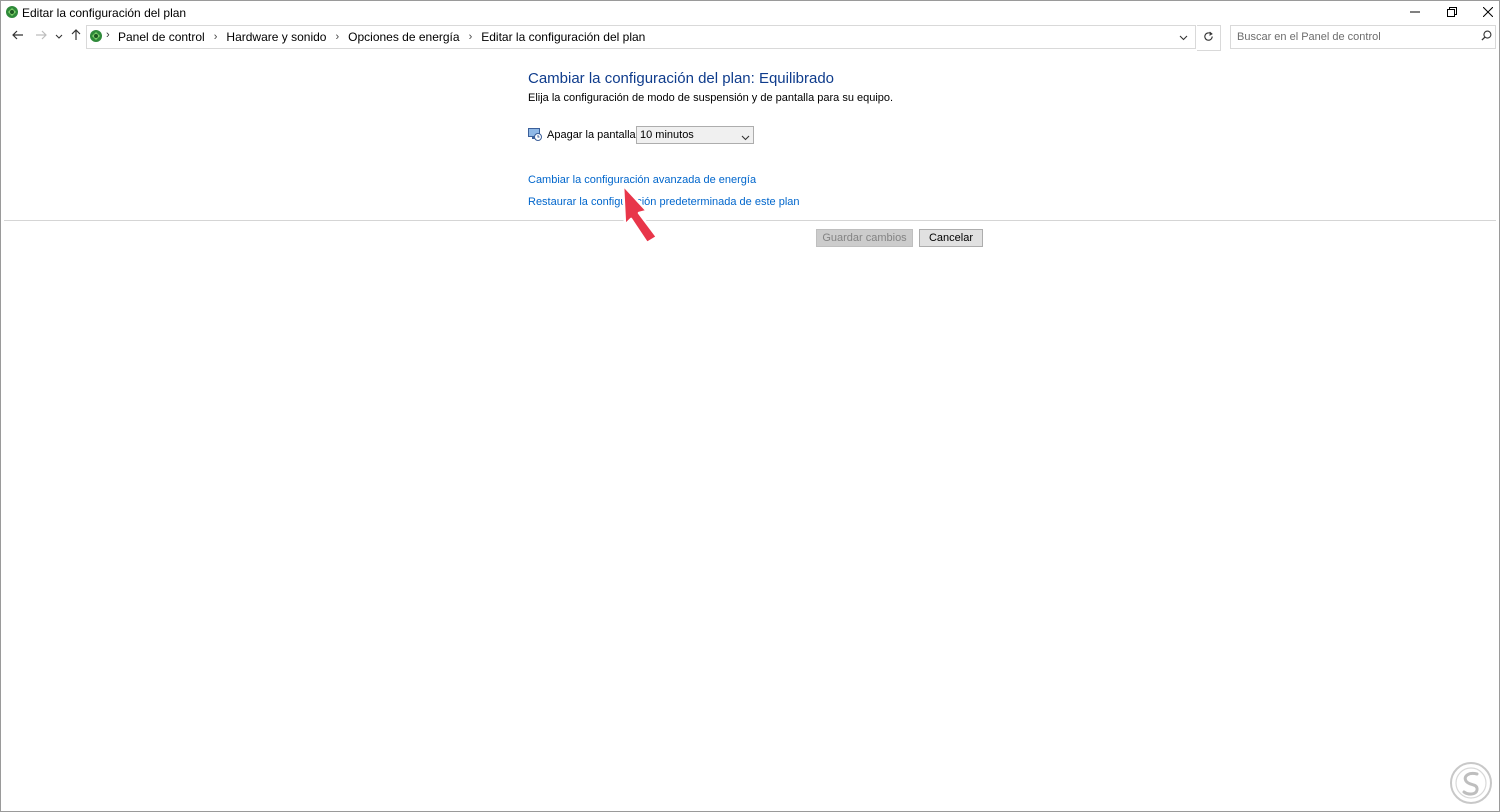 The image size is (1500, 812). Describe the element at coordinates (864, 238) in the screenshot. I see `save-changes-button: Guardar cambios` at that location.